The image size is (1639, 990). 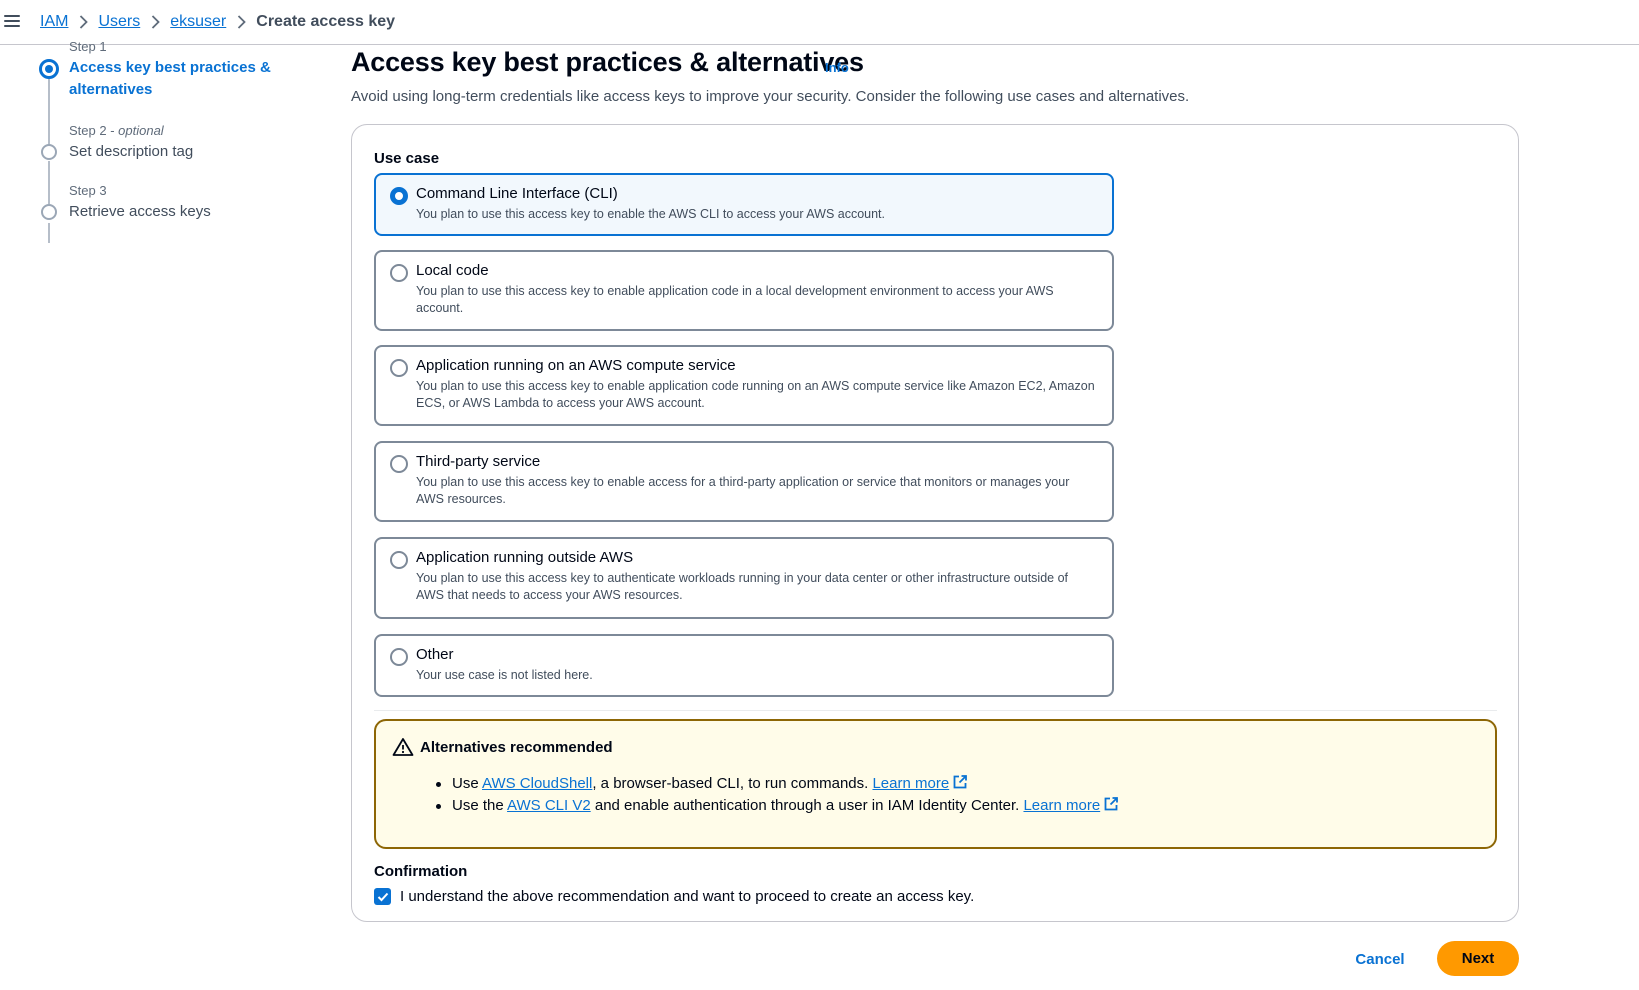 What do you see at coordinates (49, 69) in the screenshot?
I see `step1-indicator` at bounding box center [49, 69].